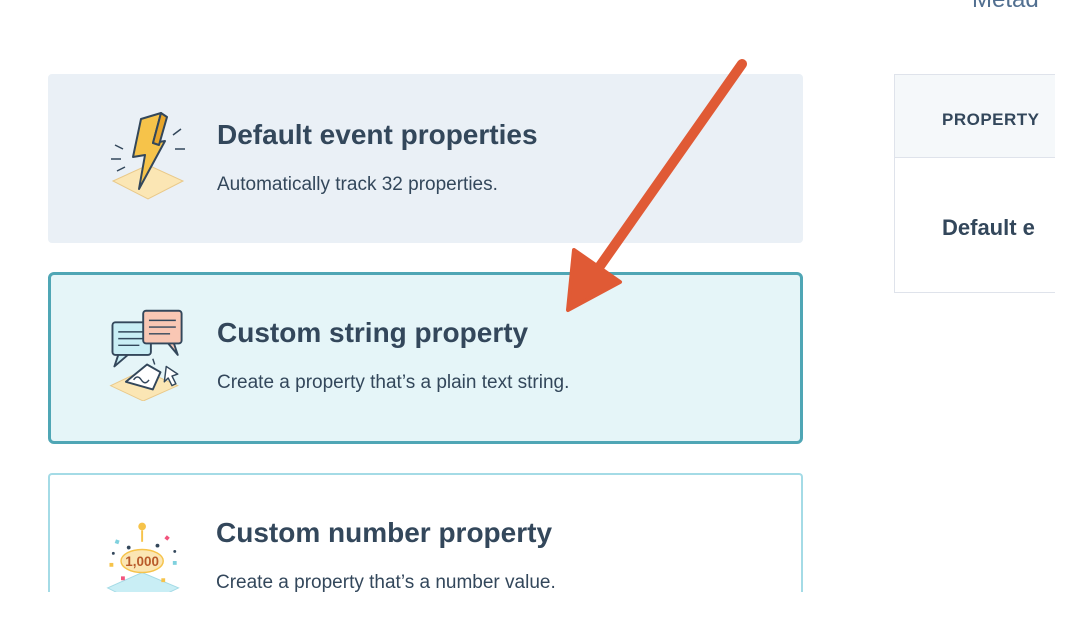  What do you see at coordinates (146, 355) in the screenshot?
I see `chat-bubbles-icon` at bounding box center [146, 355].